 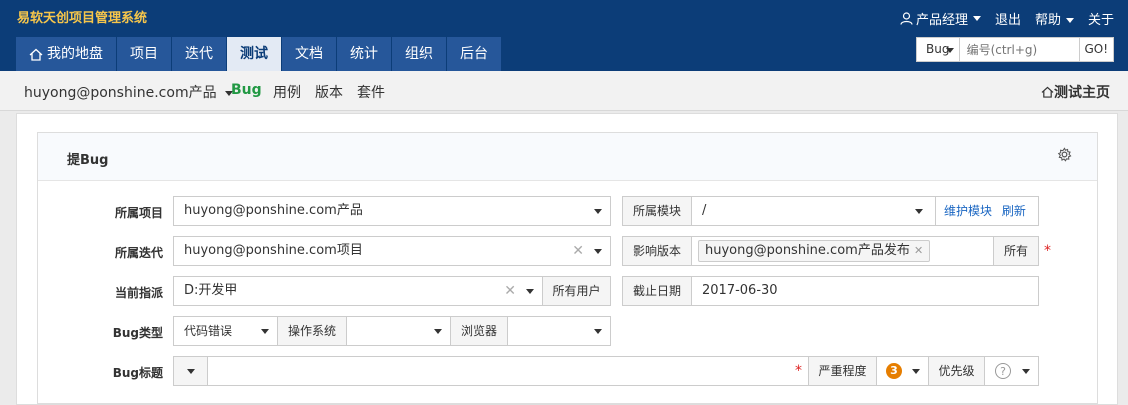 What do you see at coordinates (474, 54) in the screenshot?
I see `tab-admin: 后台` at bounding box center [474, 54].